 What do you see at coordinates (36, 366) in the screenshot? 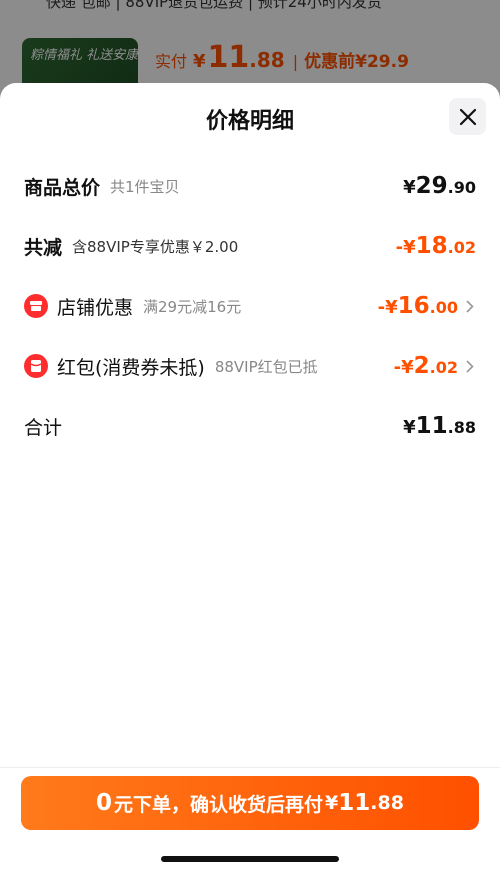
I see `red-packet-icon` at bounding box center [36, 366].